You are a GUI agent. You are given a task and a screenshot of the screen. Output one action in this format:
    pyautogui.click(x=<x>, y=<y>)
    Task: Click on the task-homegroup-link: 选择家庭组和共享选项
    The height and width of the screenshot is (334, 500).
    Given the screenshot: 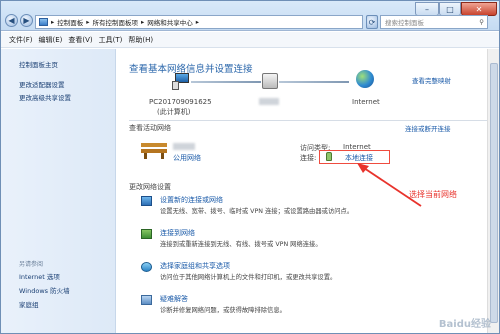 What is the action you would take?
    pyautogui.click(x=195, y=266)
    